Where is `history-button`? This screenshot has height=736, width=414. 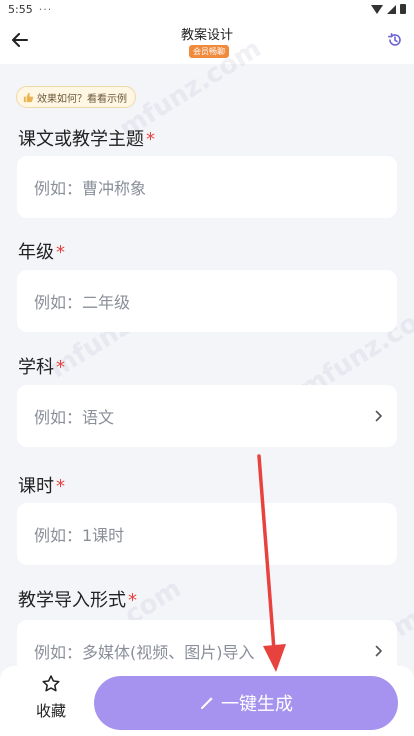 history-button is located at coordinates (395, 40).